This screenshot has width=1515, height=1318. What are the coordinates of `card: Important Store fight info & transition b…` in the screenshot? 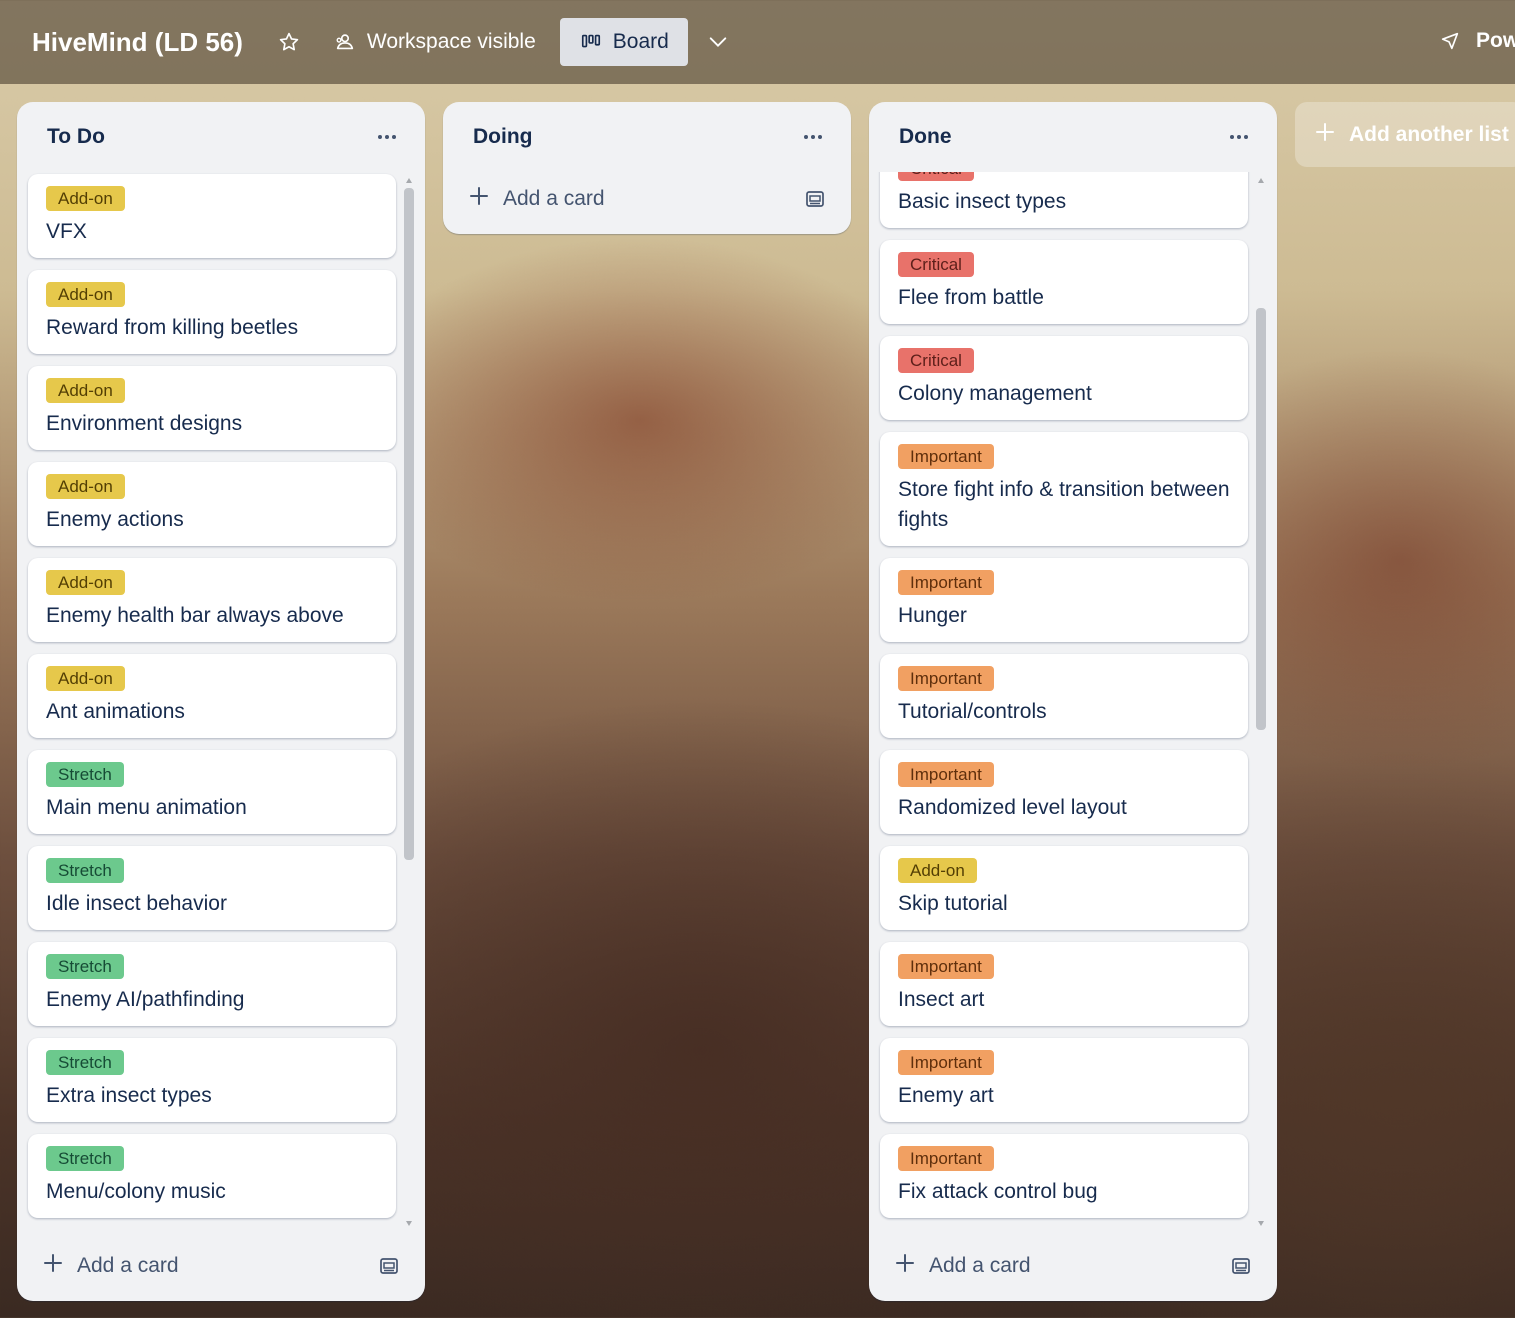 It's located at (1064, 489).